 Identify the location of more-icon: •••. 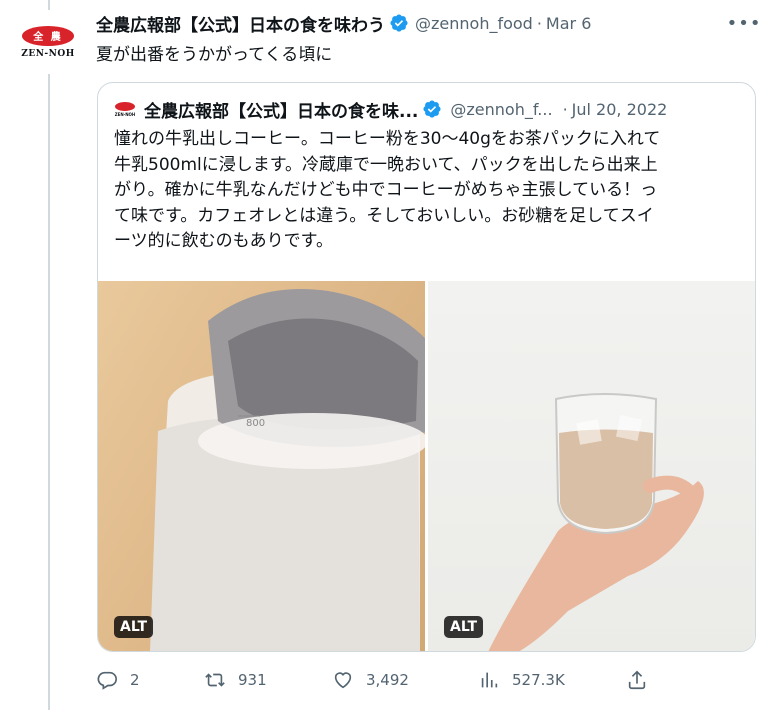
(744, 23).